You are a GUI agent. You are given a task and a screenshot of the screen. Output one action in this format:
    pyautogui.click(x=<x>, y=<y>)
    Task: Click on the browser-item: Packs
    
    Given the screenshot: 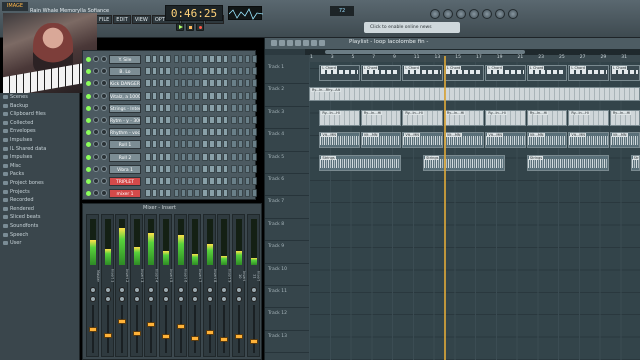 What is the action you would take?
    pyautogui.click(x=39, y=174)
    